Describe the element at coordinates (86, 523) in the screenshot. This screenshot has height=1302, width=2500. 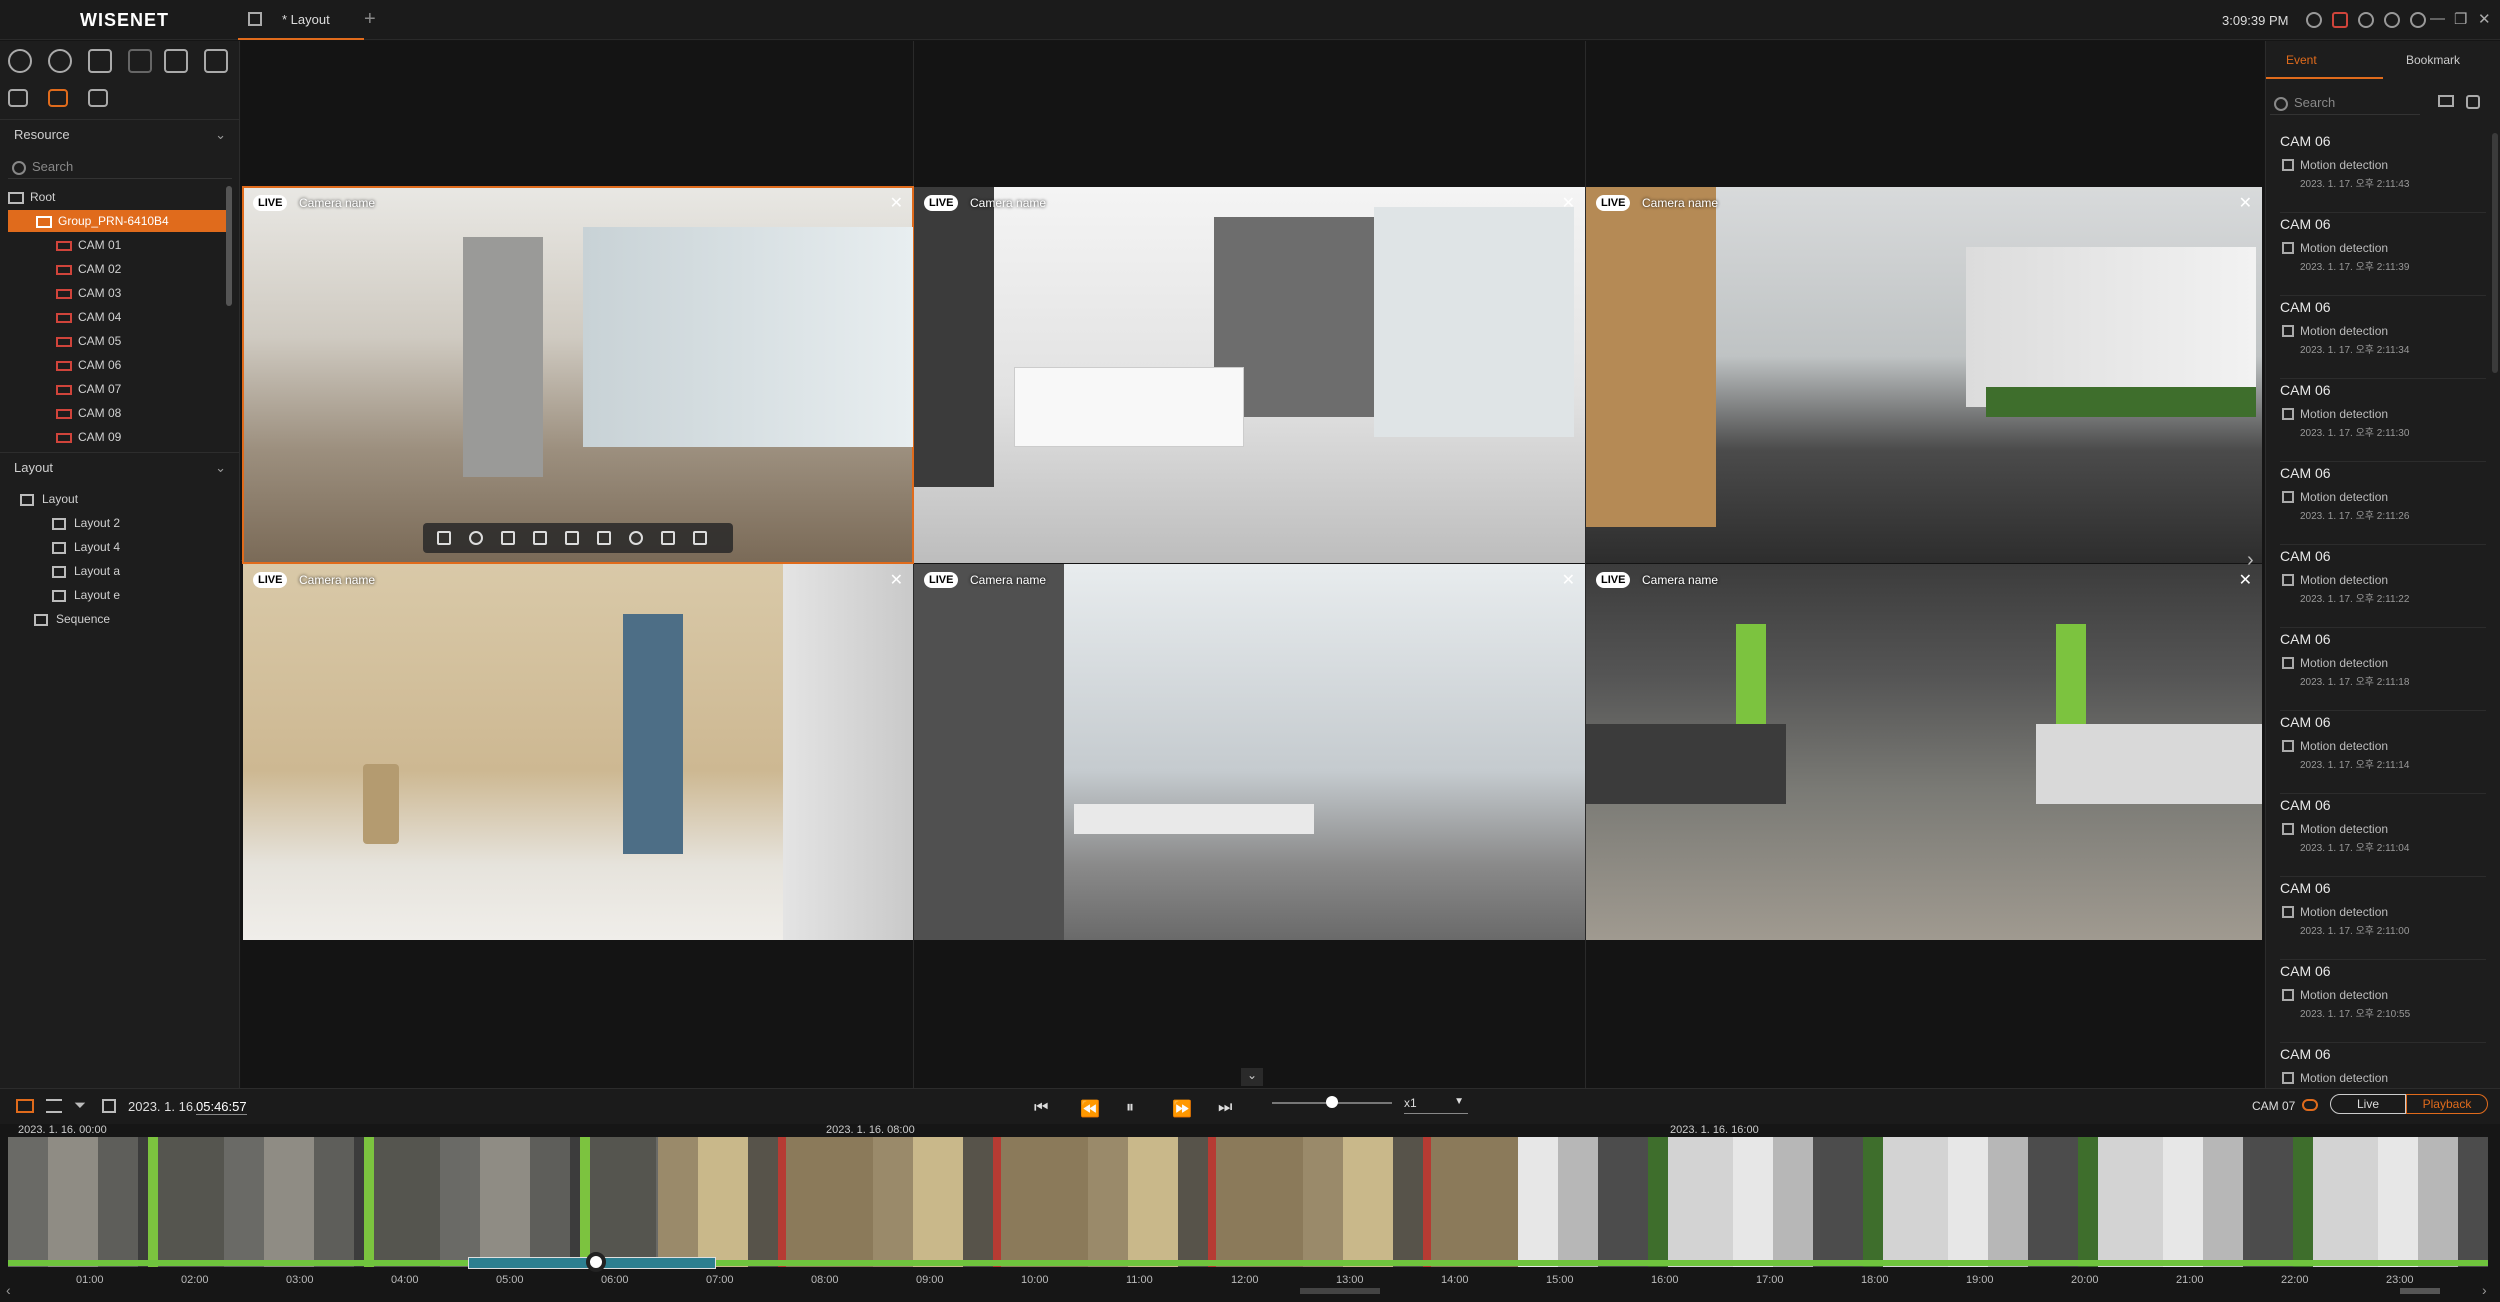
I see `tree-layout: Layout 2` at that location.